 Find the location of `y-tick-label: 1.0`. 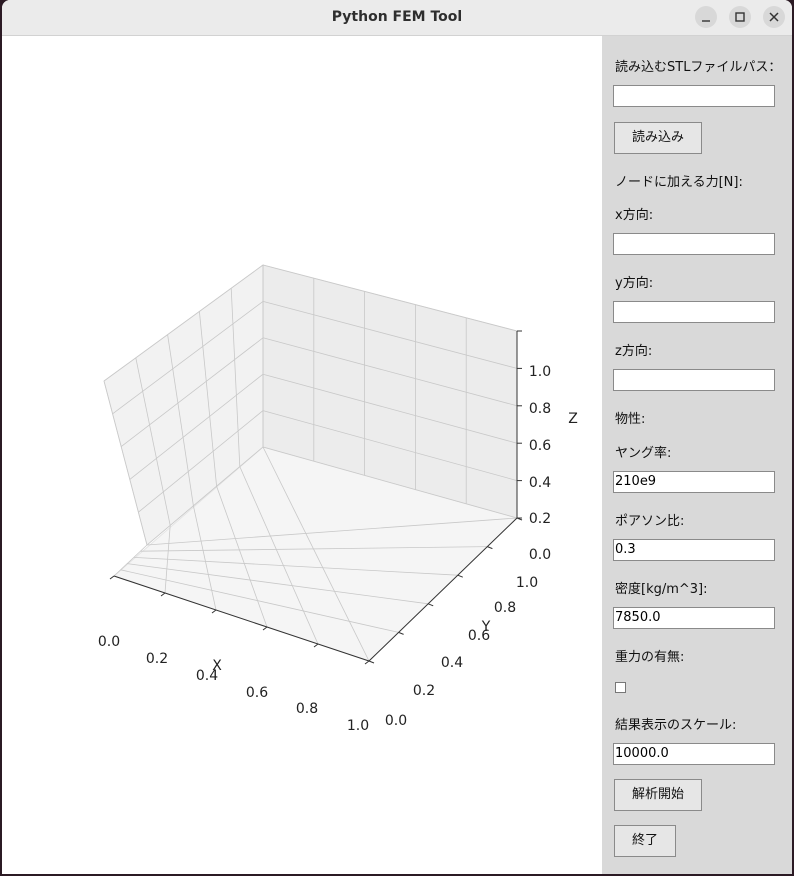

y-tick-label: 1.0 is located at coordinates (527, 583).